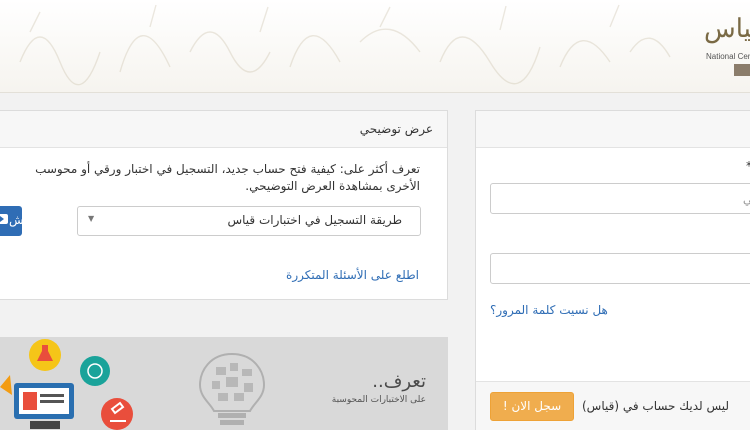 This screenshot has width=750, height=430. I want to click on no-account-text: ليس لديك حساب في (قياس), so click(656, 406).